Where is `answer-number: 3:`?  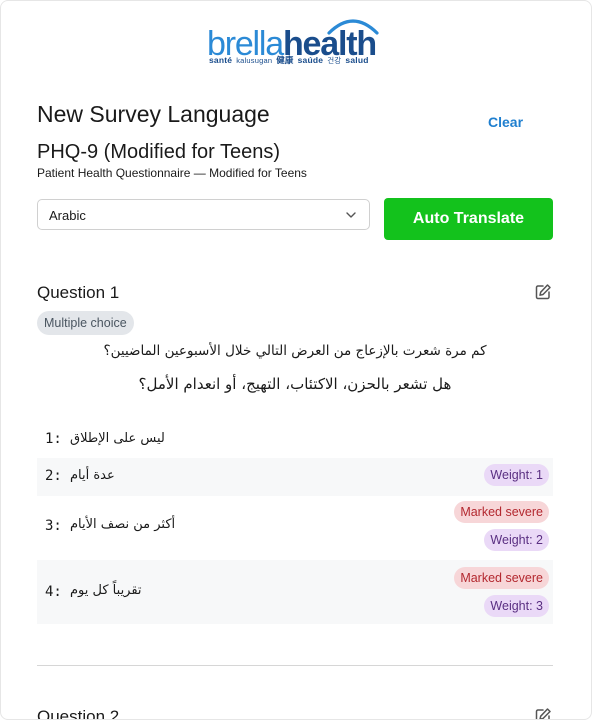
answer-number: 3: is located at coordinates (53, 526).